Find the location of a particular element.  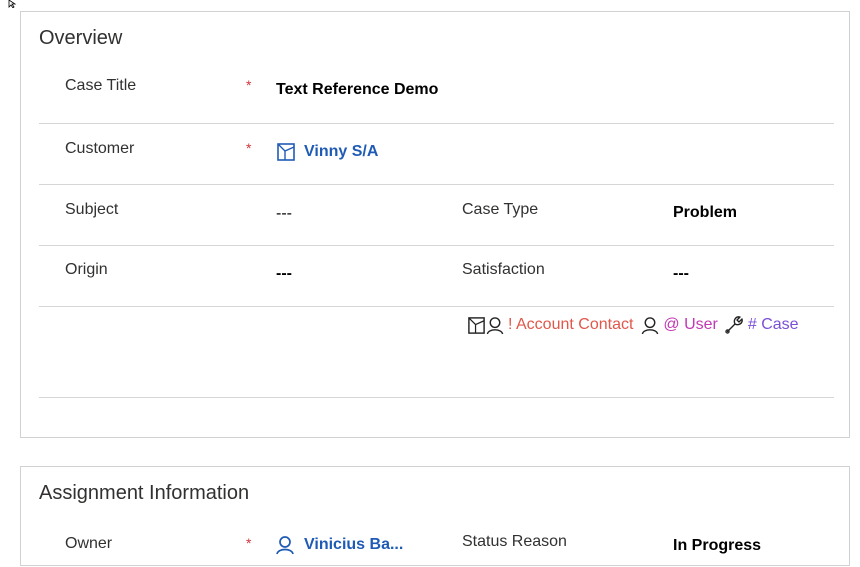

status-reason-label: Status Reason is located at coordinates (514, 541).